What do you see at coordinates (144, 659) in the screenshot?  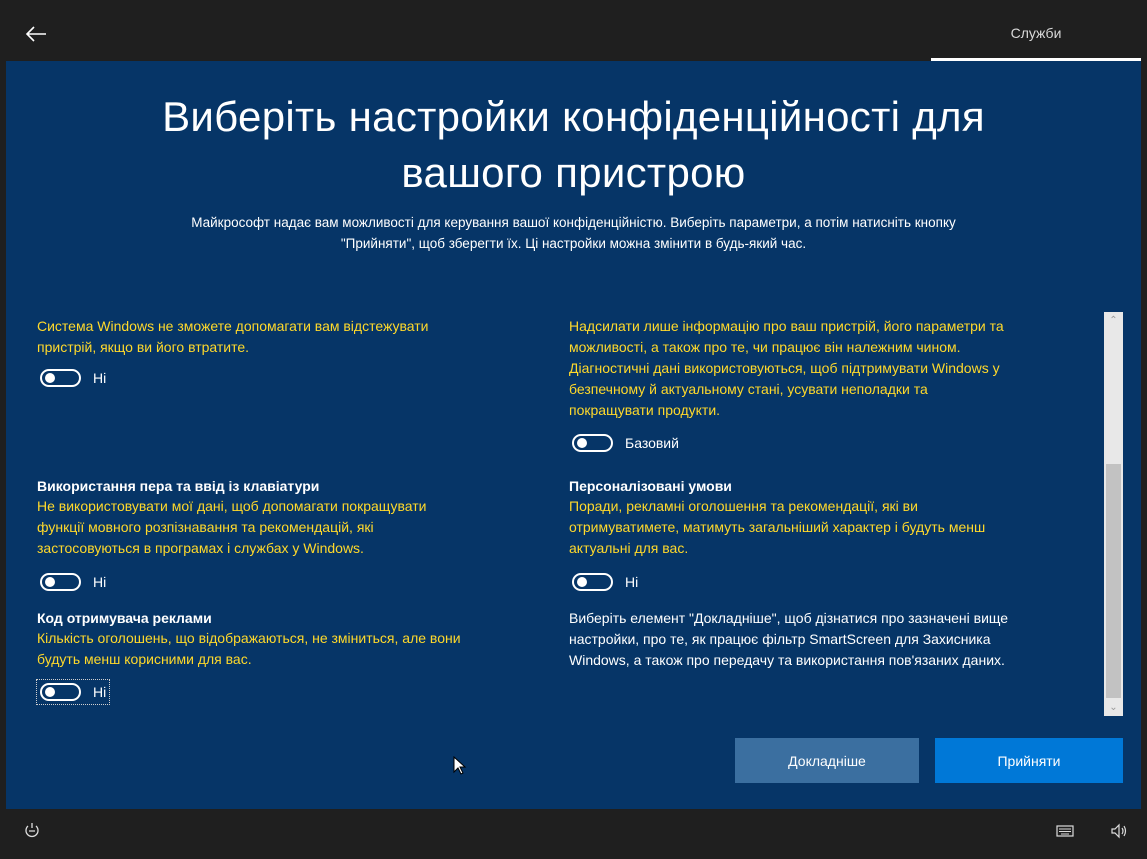 I see `advertising-id-desc-line2: будуть менш корисними для вас.` at bounding box center [144, 659].